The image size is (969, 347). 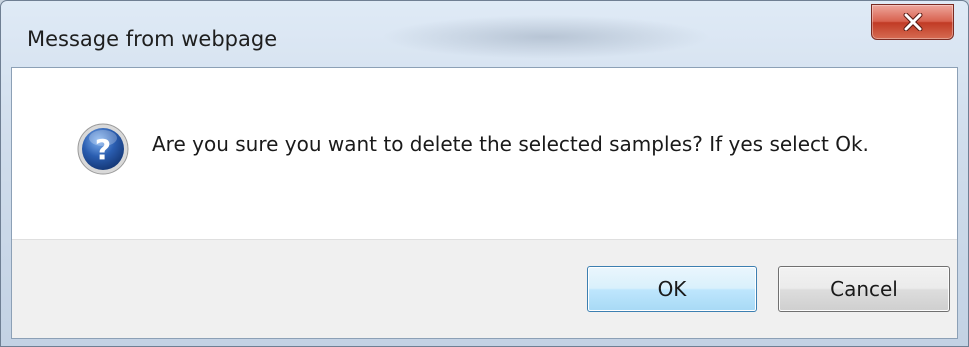 What do you see at coordinates (152, 39) in the screenshot?
I see `dialog-title: Message from webpage` at bounding box center [152, 39].